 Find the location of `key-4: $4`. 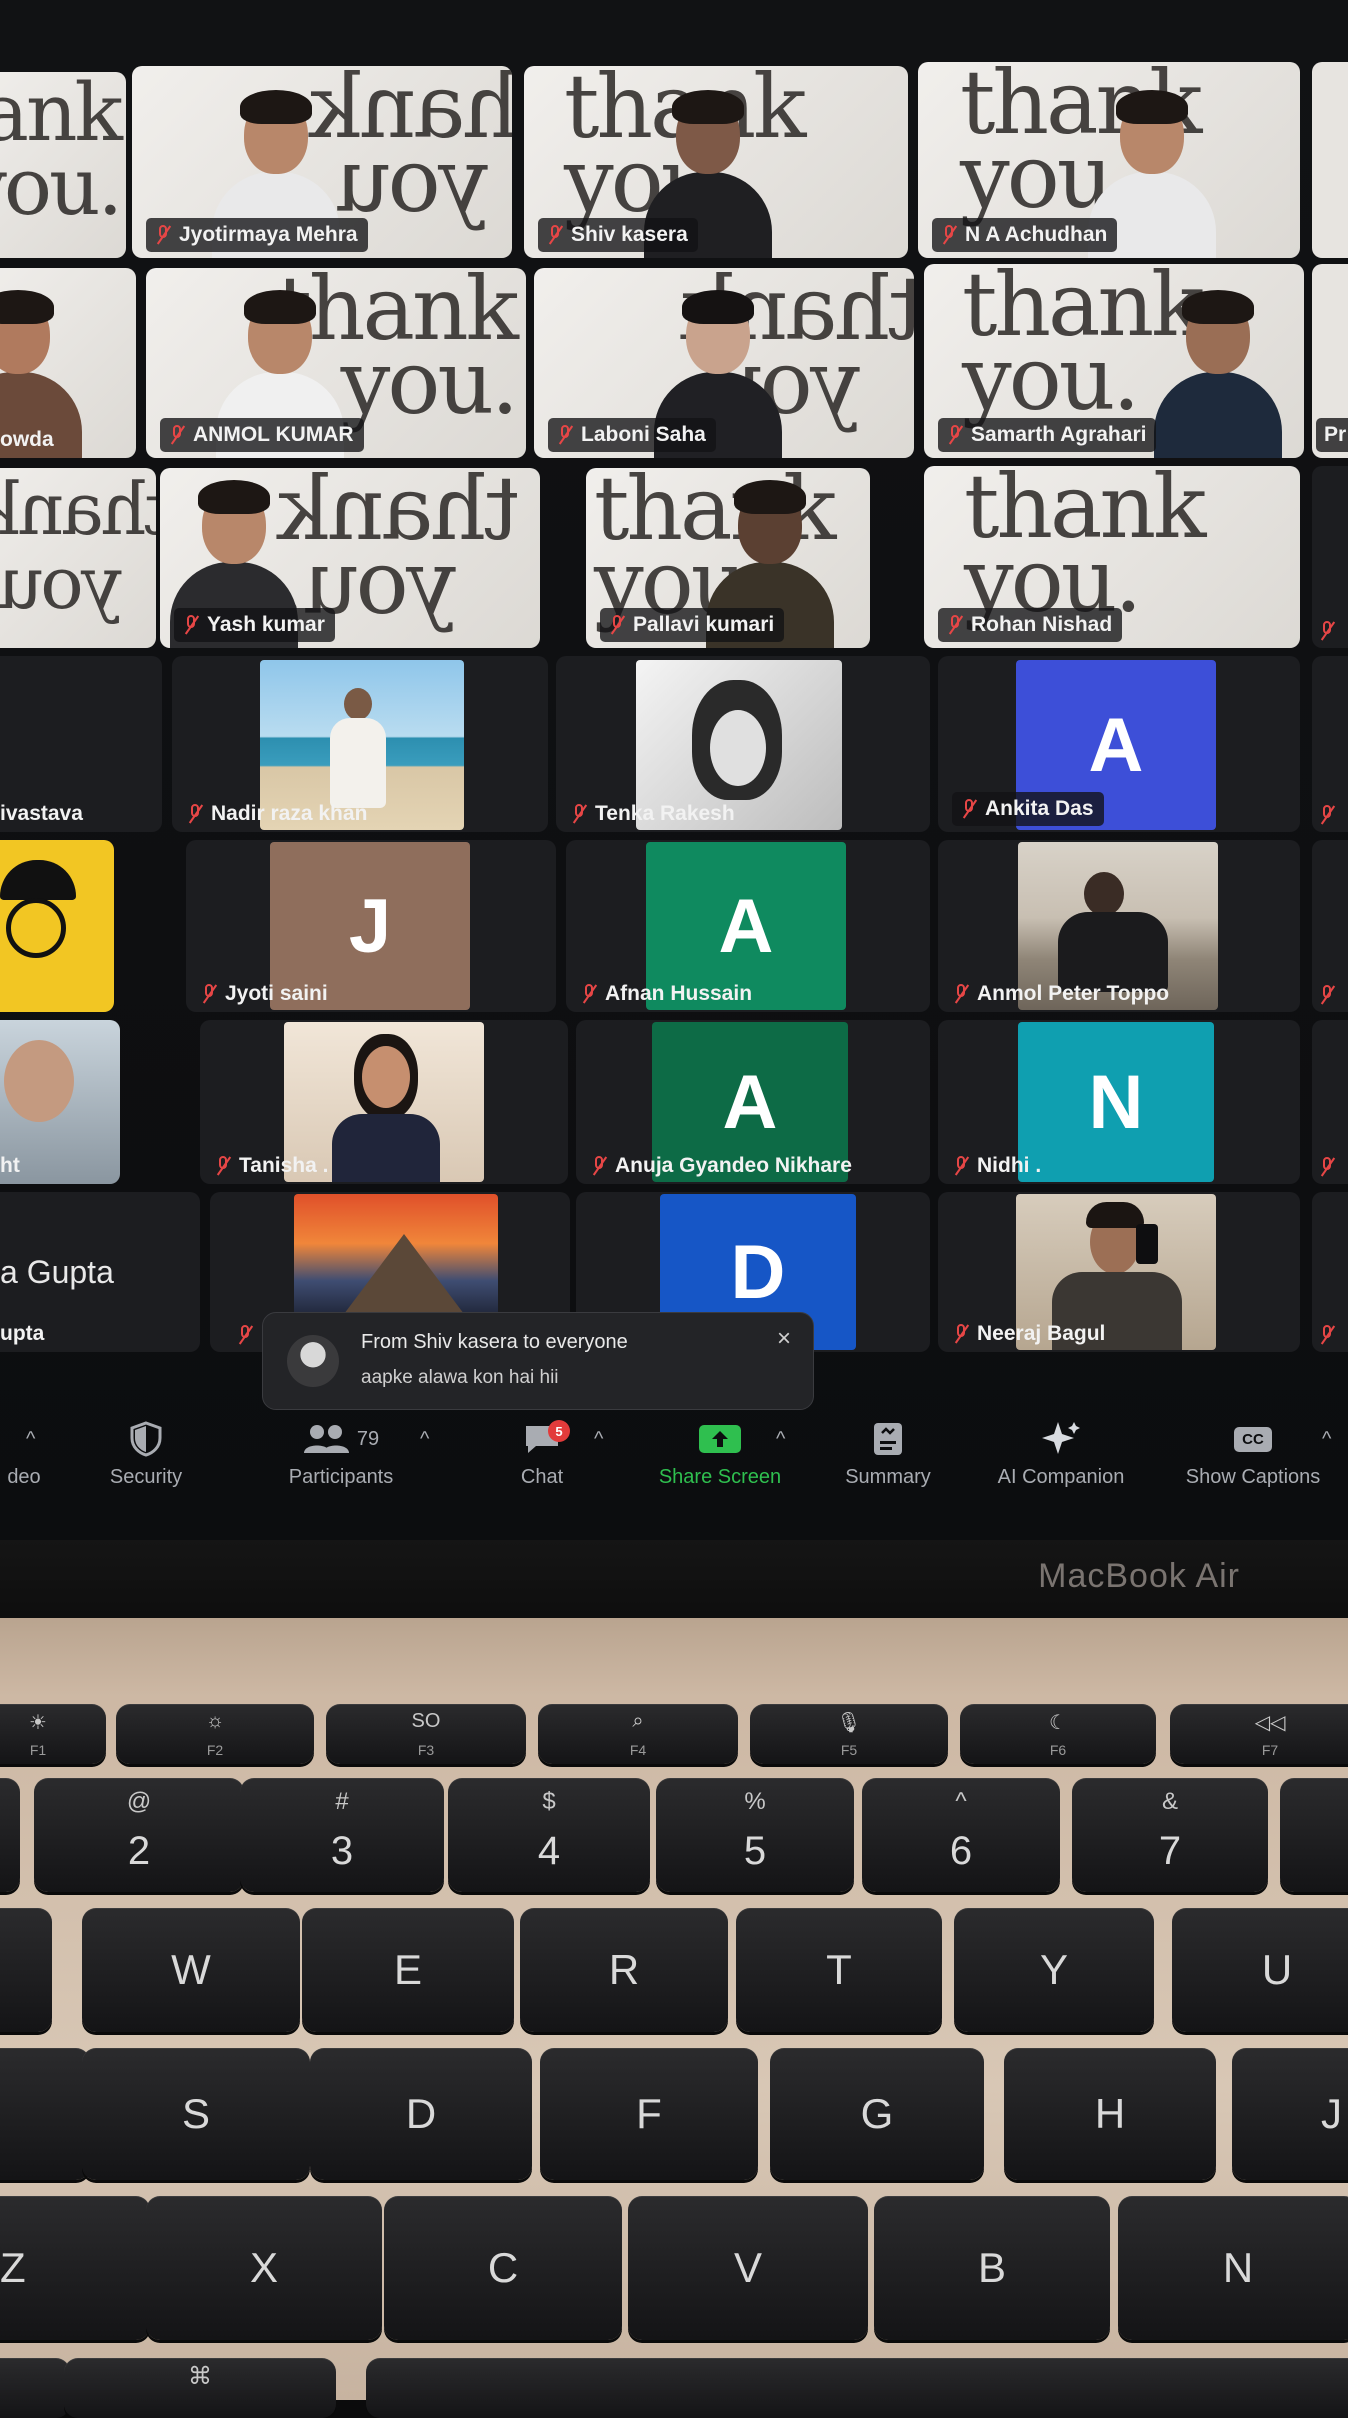

key-4: $4 is located at coordinates (549, 1835).